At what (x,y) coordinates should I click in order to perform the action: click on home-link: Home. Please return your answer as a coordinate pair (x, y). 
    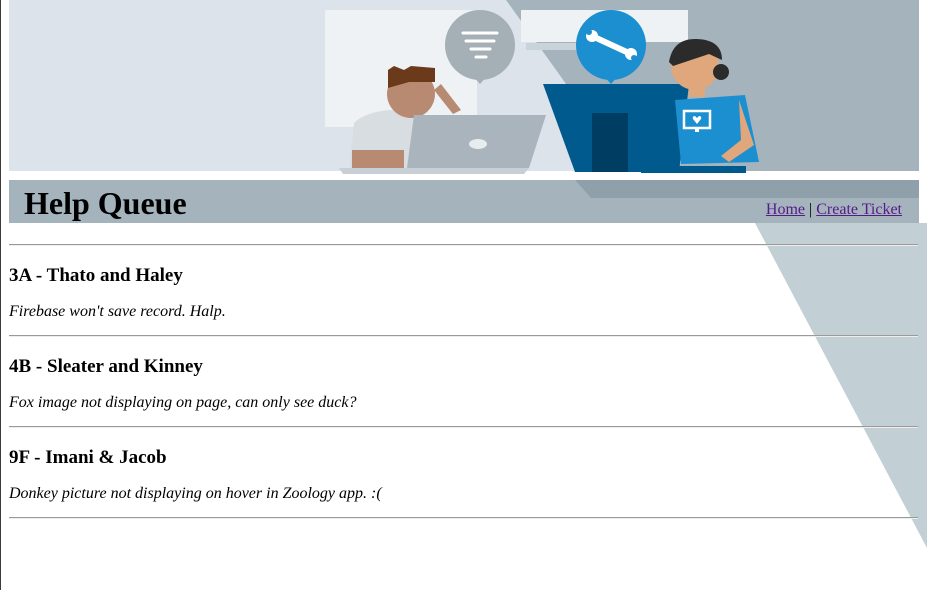
    Looking at the image, I should click on (785, 209).